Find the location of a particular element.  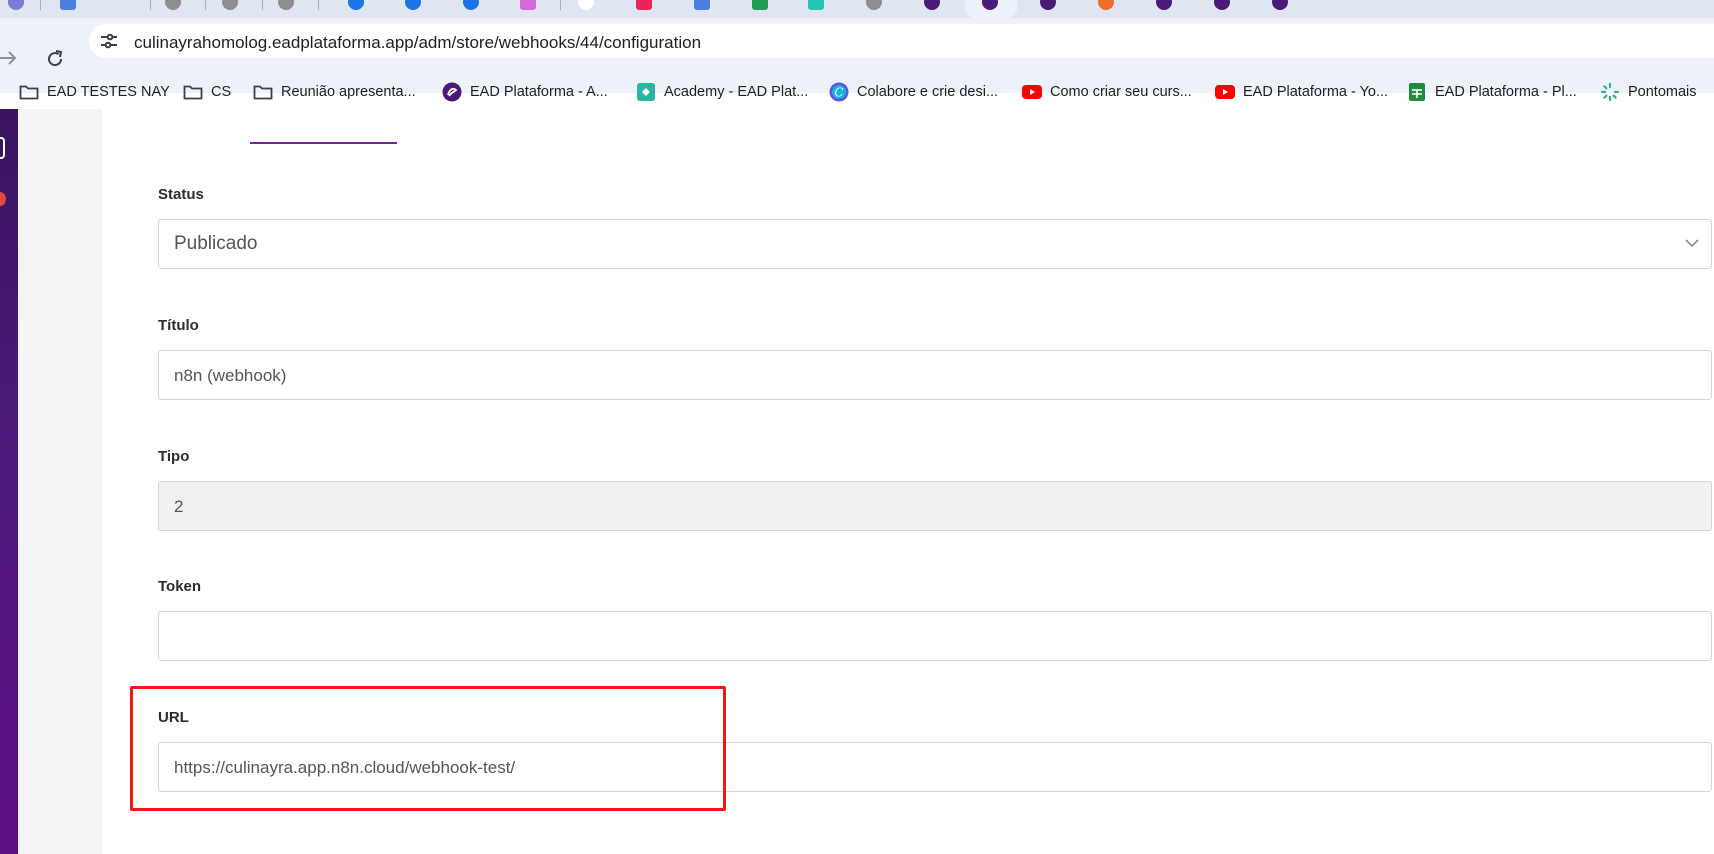

bookmark-label: EAD TESTES NAY is located at coordinates (108, 92).